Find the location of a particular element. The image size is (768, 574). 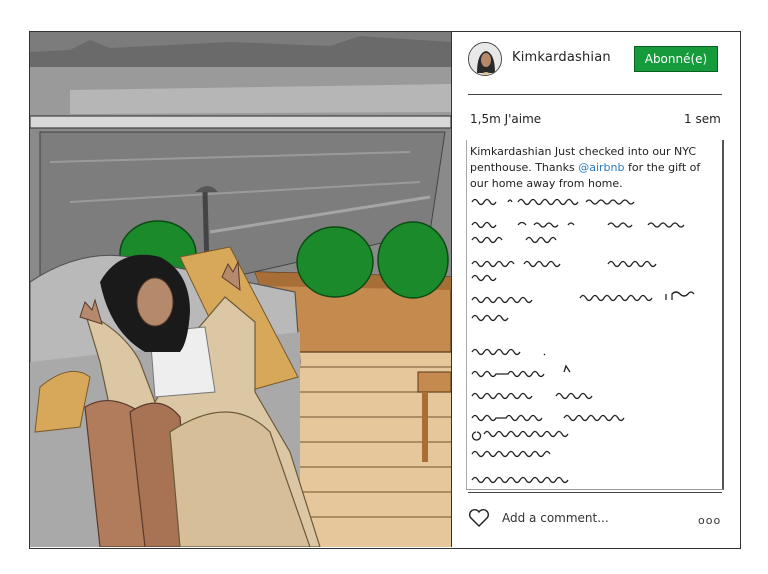

heart-icon is located at coordinates (479, 518).